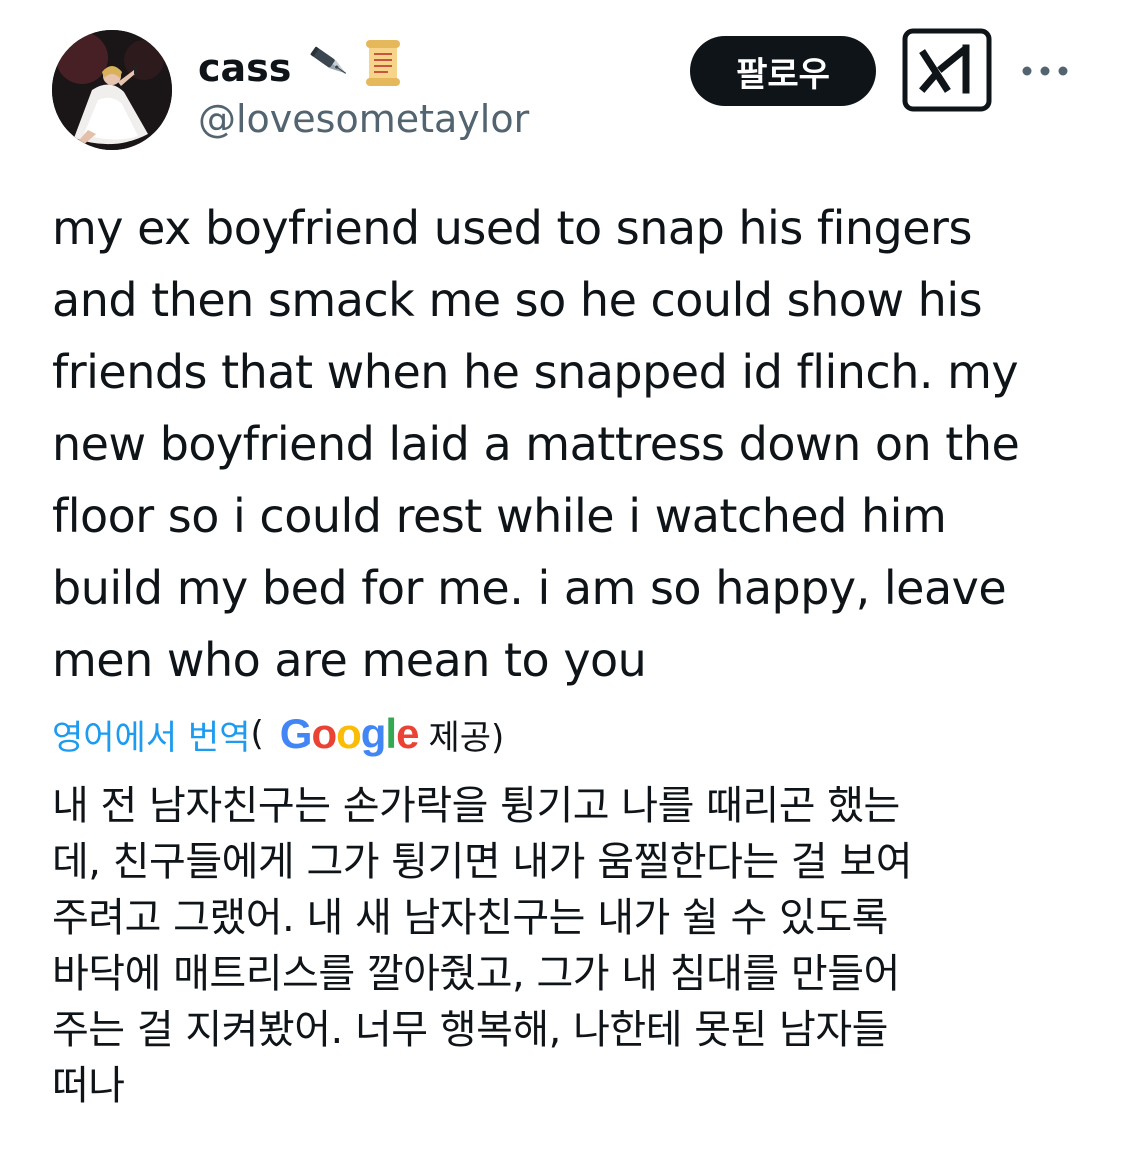 The image size is (1125, 1173). What do you see at coordinates (244, 68) in the screenshot?
I see `display-name: cass` at bounding box center [244, 68].